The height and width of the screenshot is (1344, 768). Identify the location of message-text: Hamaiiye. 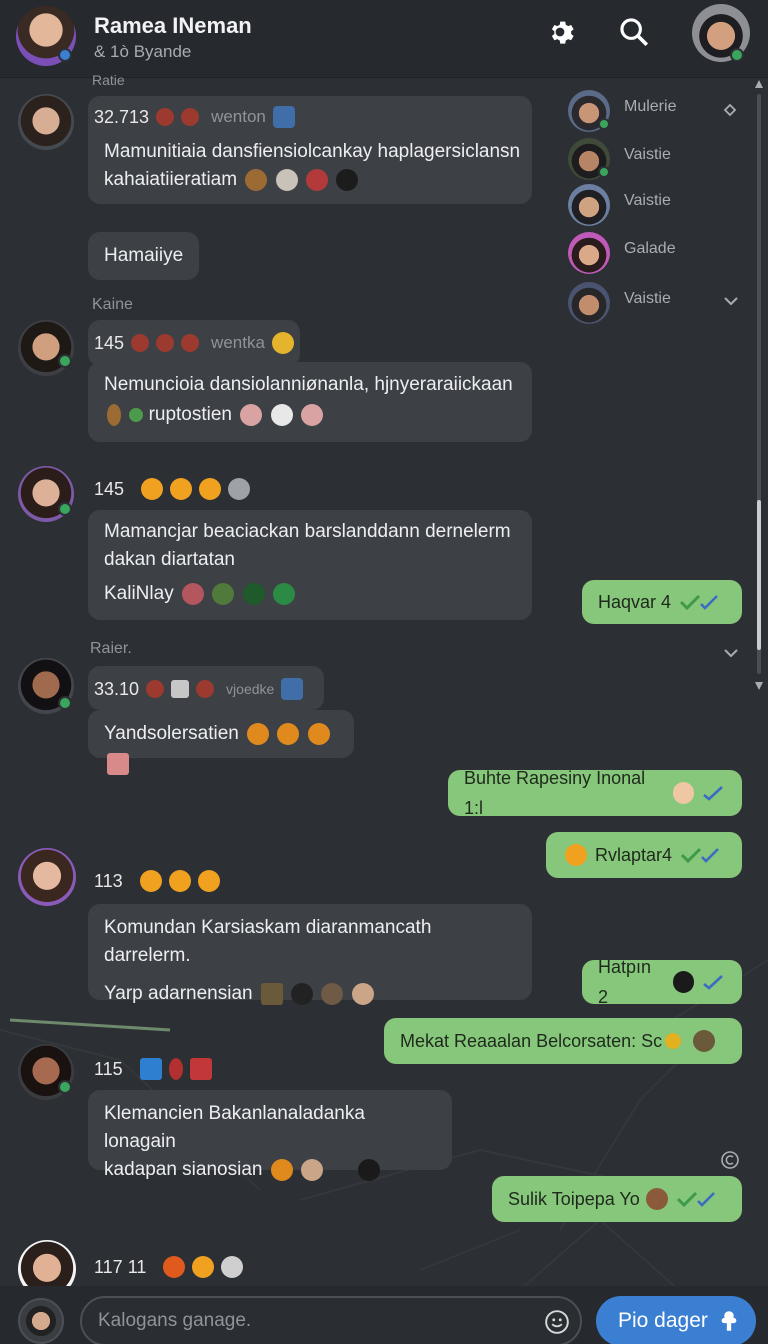
(144, 255).